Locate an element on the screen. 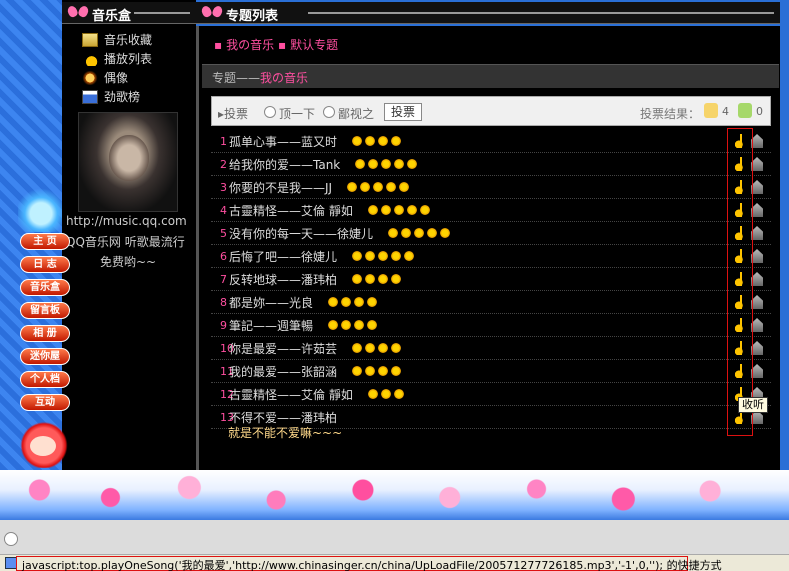 The image size is (789, 571). song-number: 1 is located at coordinates (223, 141).